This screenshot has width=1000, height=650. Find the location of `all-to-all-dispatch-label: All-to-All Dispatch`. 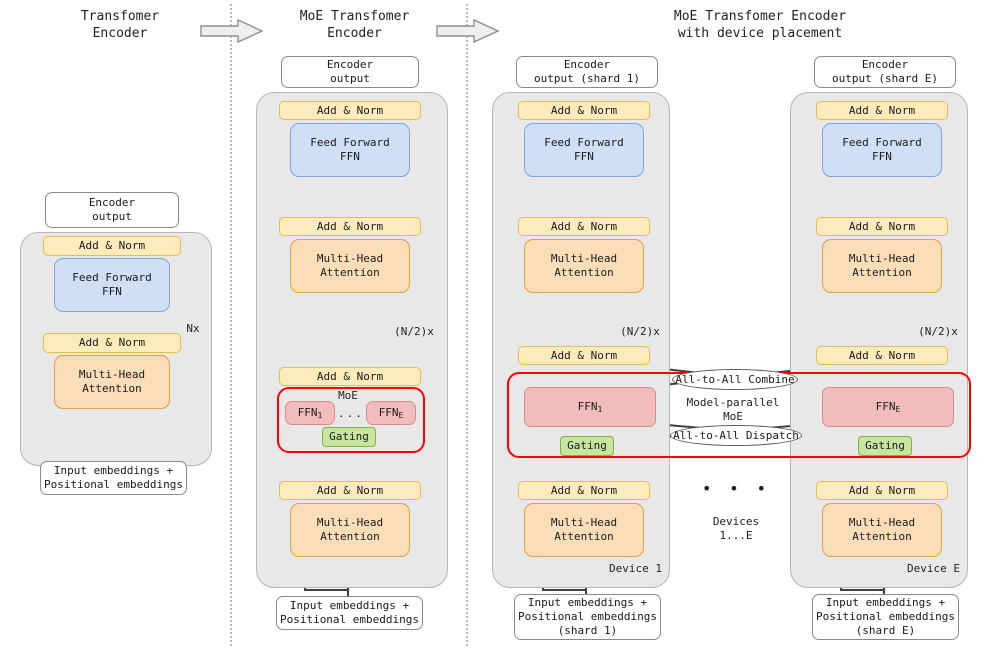

all-to-all-dispatch-label: All-to-All Dispatch is located at coordinates (736, 435).